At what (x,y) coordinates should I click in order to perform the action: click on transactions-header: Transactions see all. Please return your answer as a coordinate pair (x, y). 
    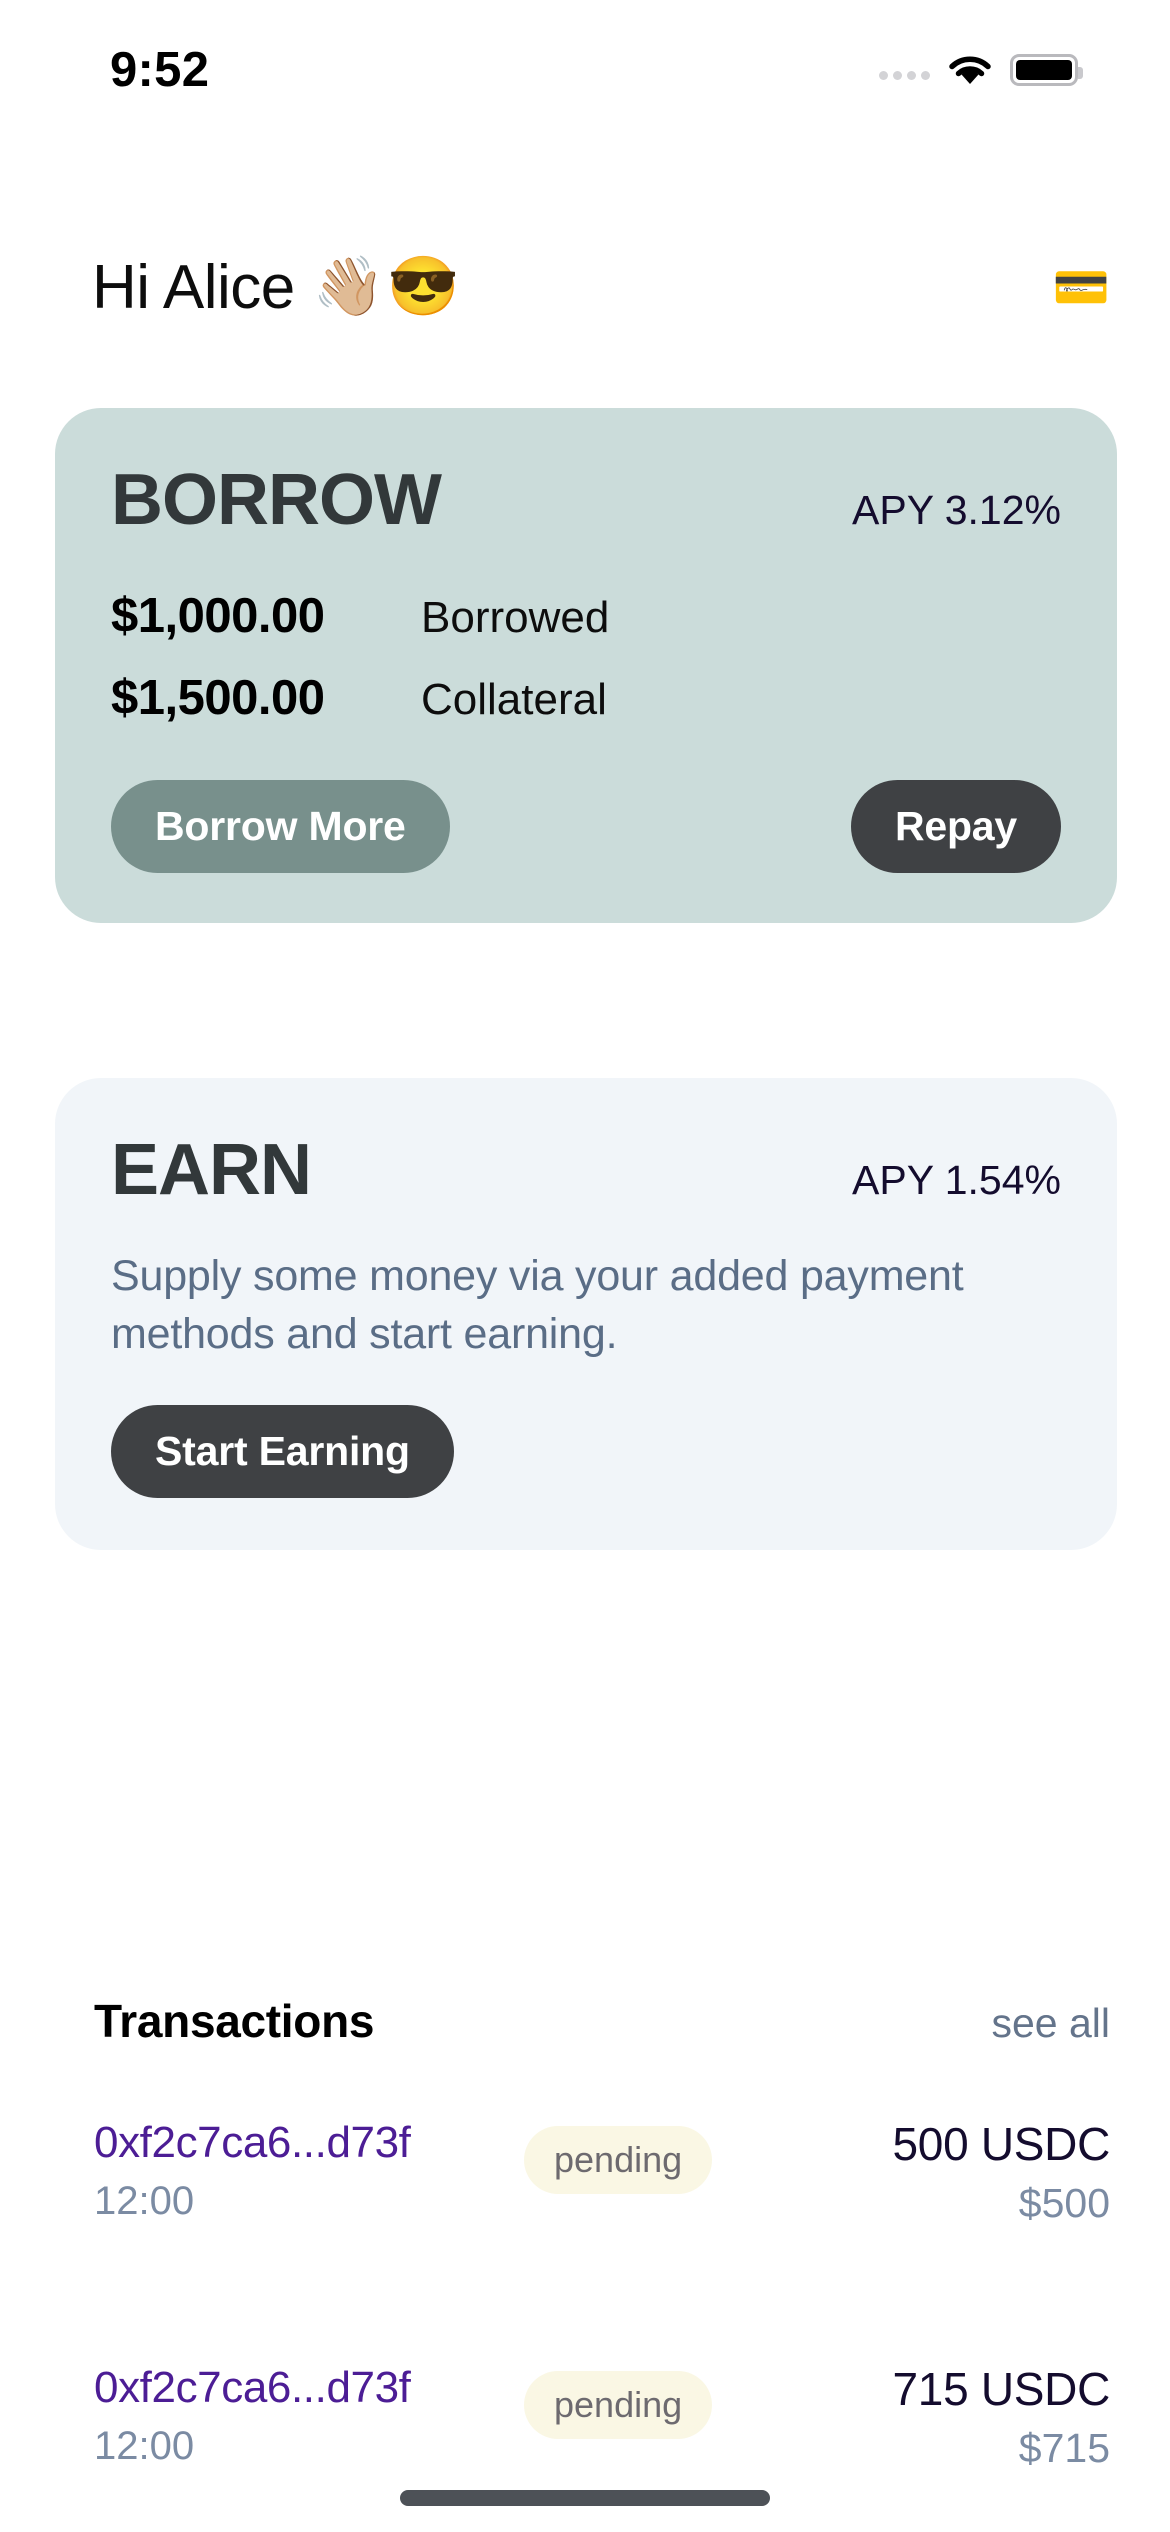
    Looking at the image, I should click on (585, 2021).